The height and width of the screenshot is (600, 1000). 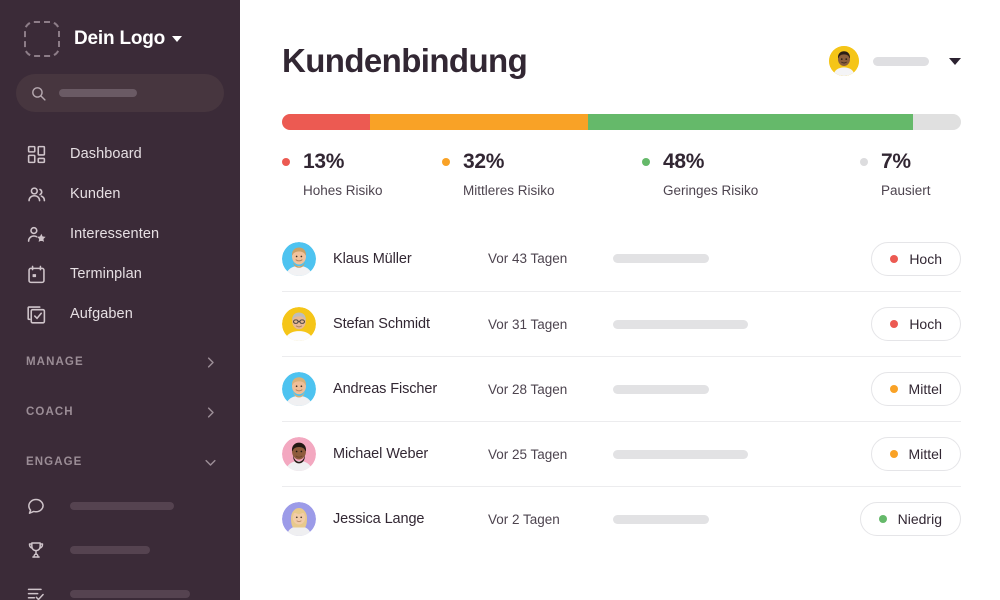 I want to click on grid-dashboard-icon, so click(x=38, y=154).